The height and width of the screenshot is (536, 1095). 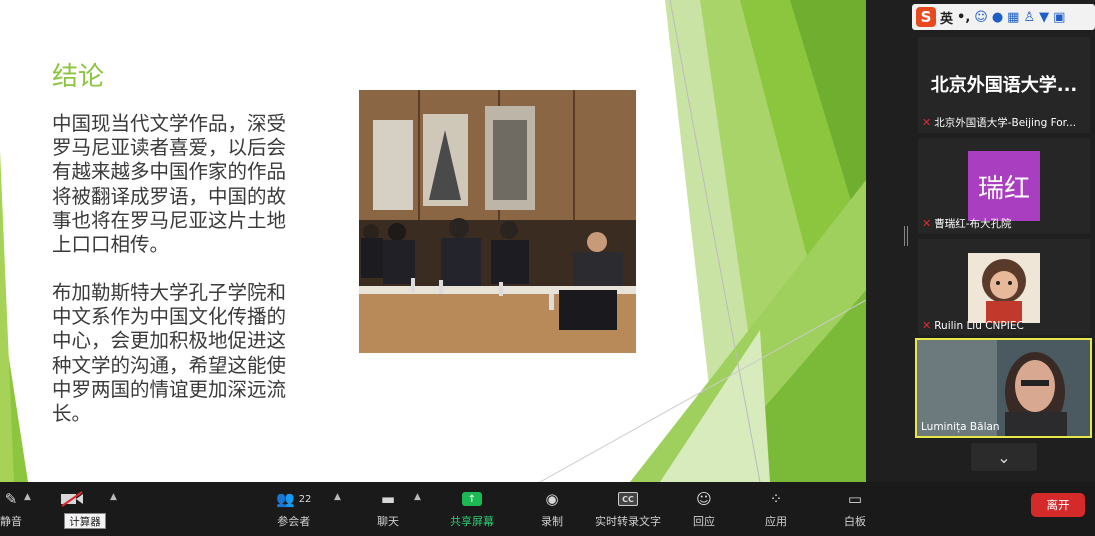 What do you see at coordinates (1029, 17) in the screenshot?
I see `user-icon: ♙` at bounding box center [1029, 17].